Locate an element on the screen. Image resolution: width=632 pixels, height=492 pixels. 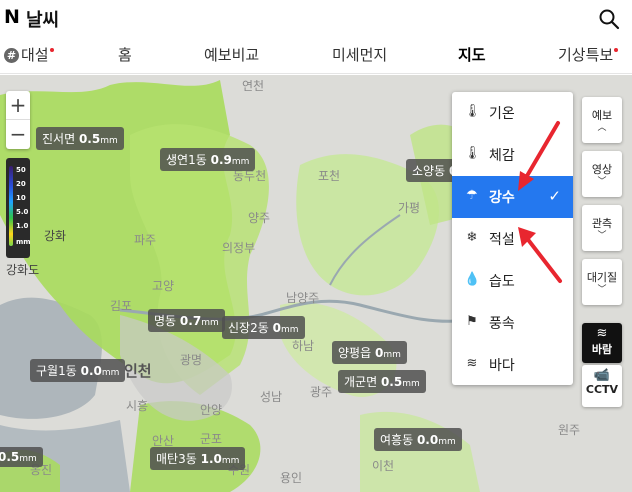
app-header: N 날씨 is located at coordinates (316, 19).